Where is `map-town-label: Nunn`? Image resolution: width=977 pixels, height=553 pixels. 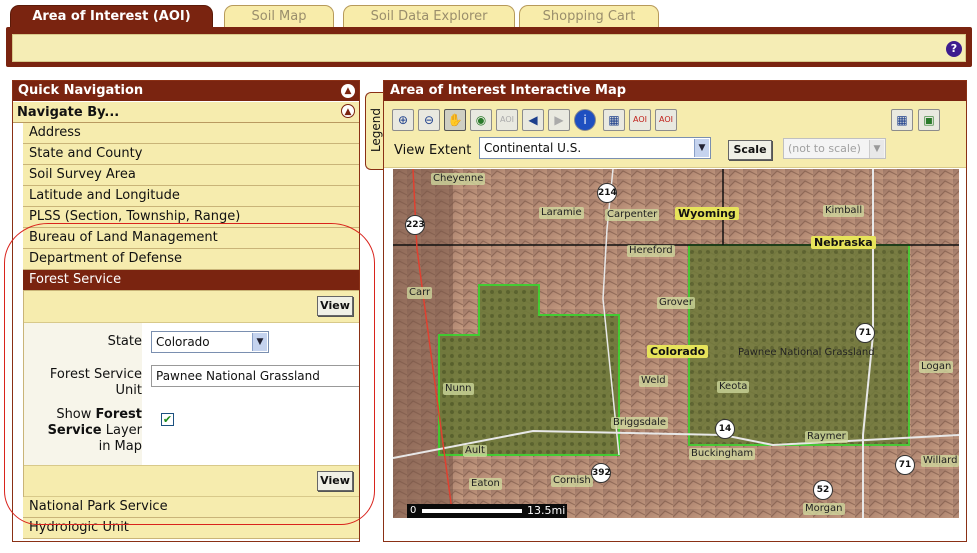
map-town-label: Nunn is located at coordinates (458, 389).